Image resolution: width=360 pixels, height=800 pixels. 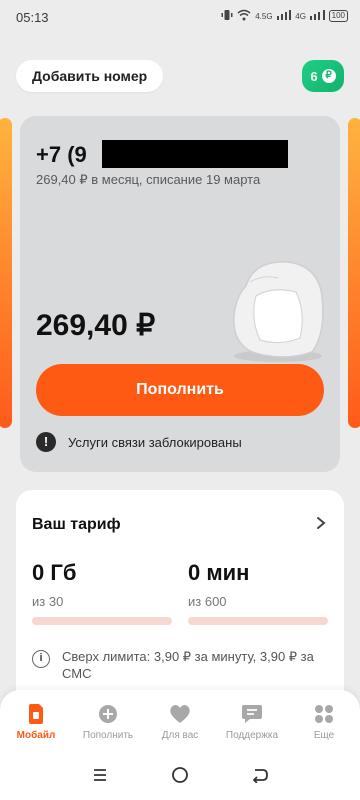 What do you see at coordinates (6, 273) in the screenshot?
I see `prev-card-peek` at bounding box center [6, 273].